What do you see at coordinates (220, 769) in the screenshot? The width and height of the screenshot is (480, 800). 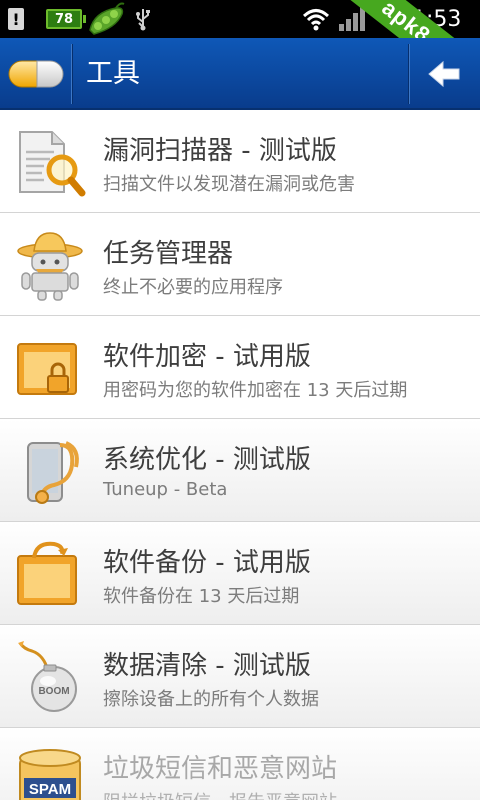 I see `tool-title: 垃圾短信和恶意网站` at bounding box center [220, 769].